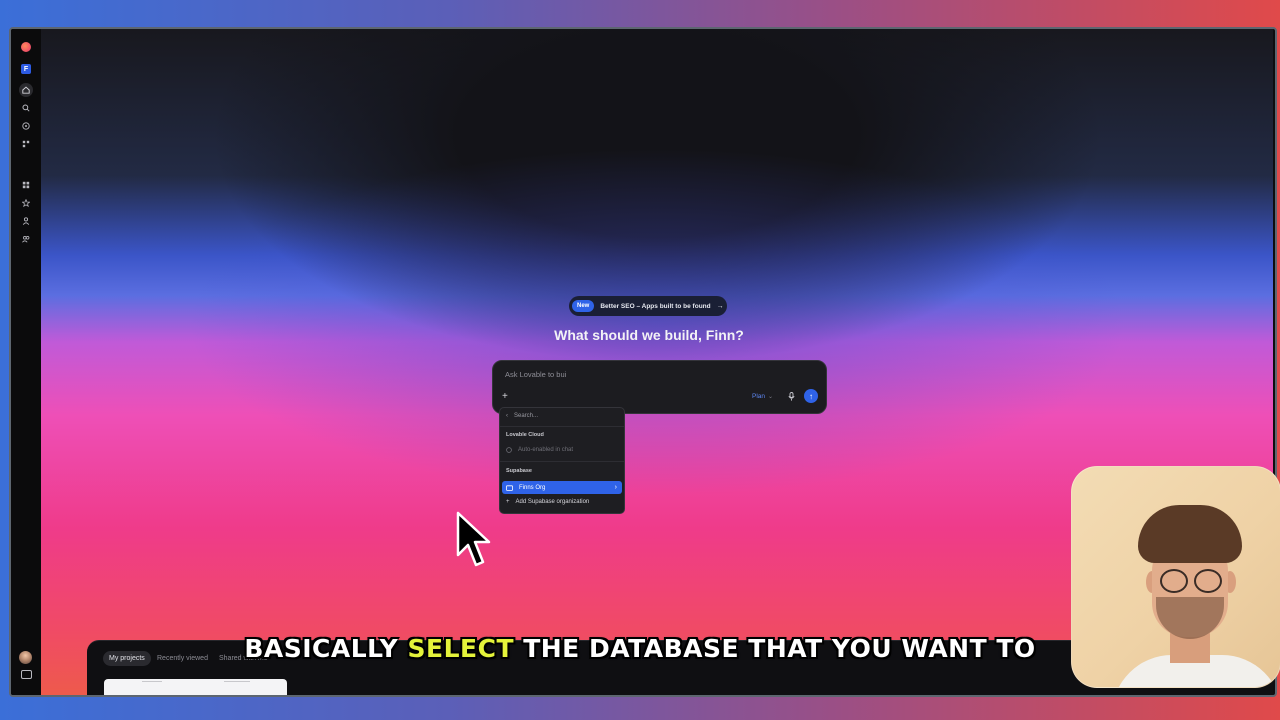 This screenshot has width=1280, height=720. I want to click on caption-after: THE DATABASE THAT YOU WANT TO, so click(775, 648).